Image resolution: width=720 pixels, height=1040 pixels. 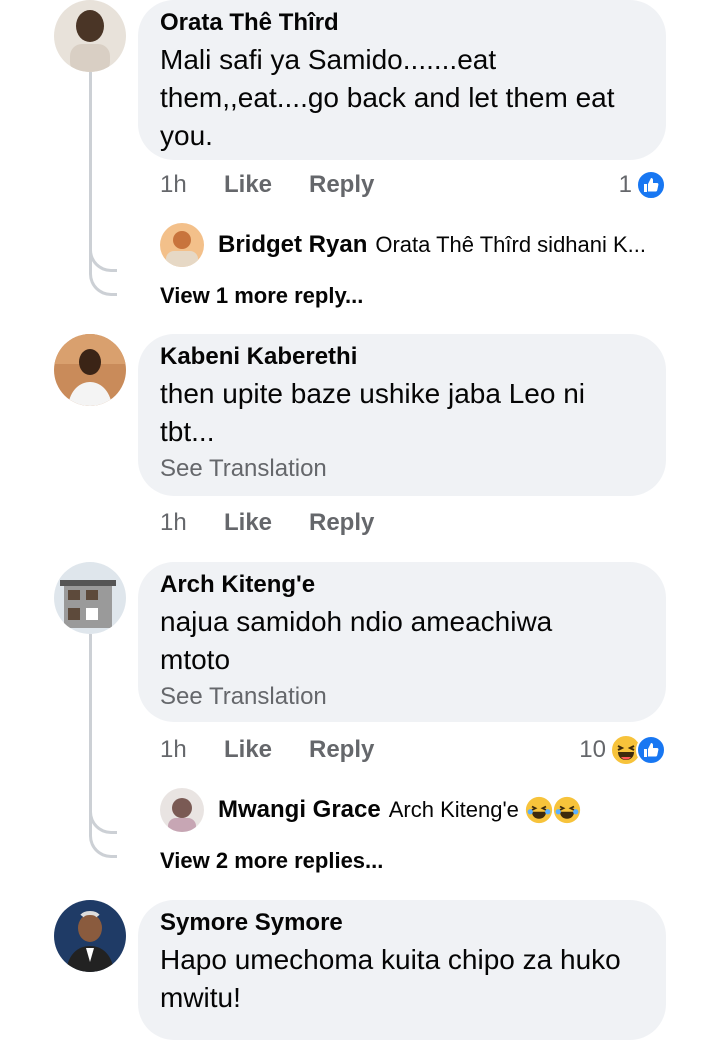 I want to click on comment-text: mwitu!, so click(x=200, y=997).